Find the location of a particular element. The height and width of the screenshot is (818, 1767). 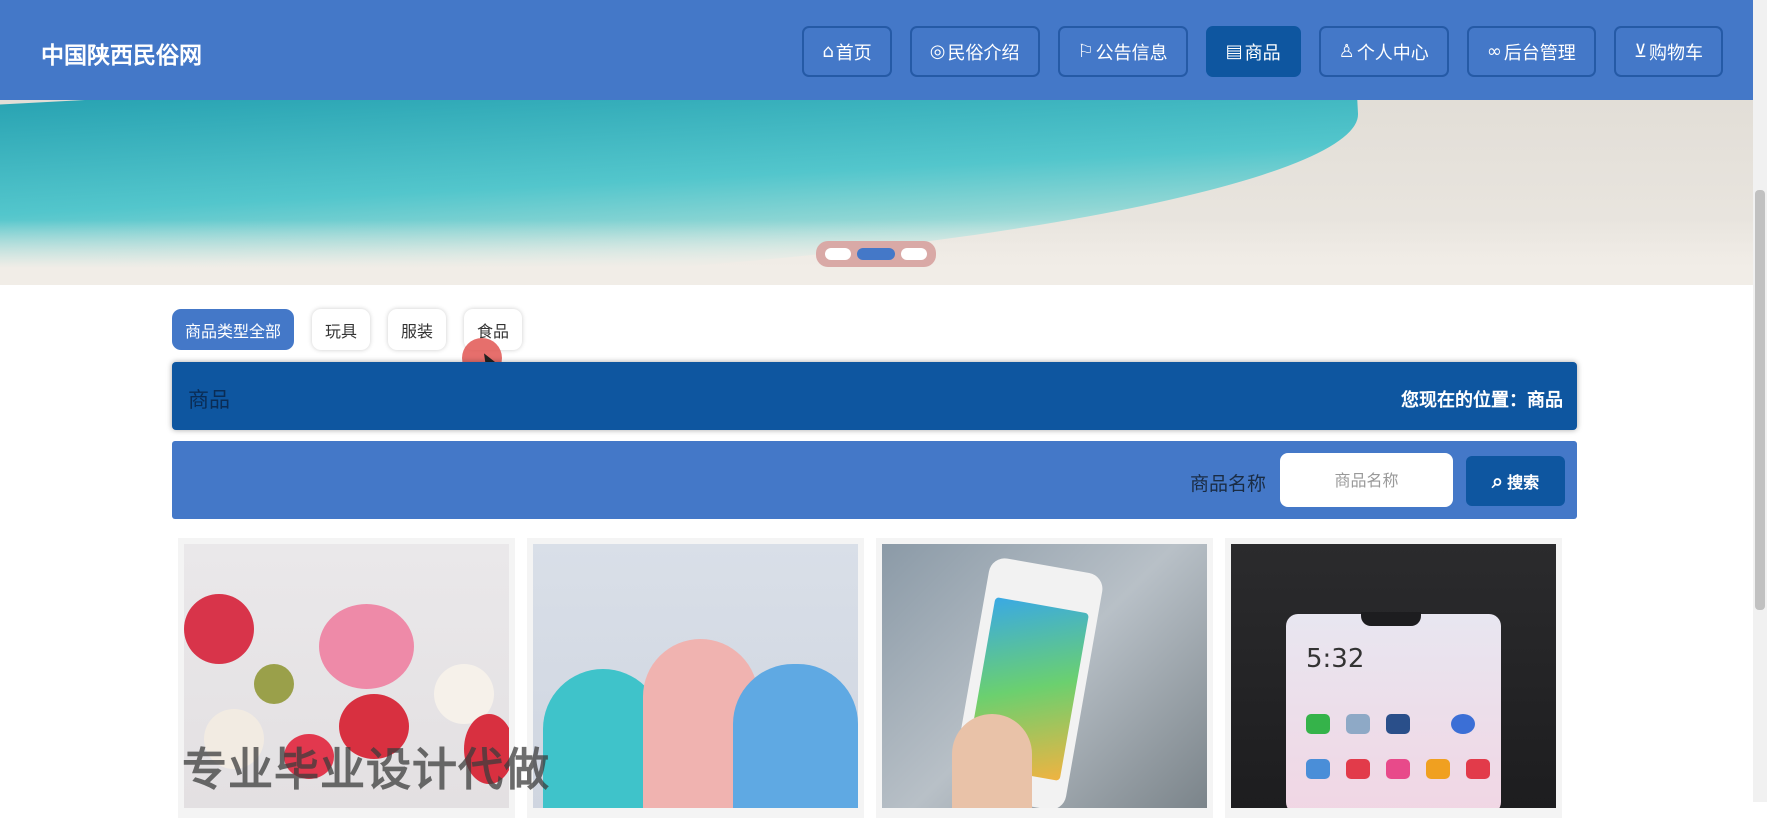

nav-home-button: ⌂ 首页 is located at coordinates (847, 51).